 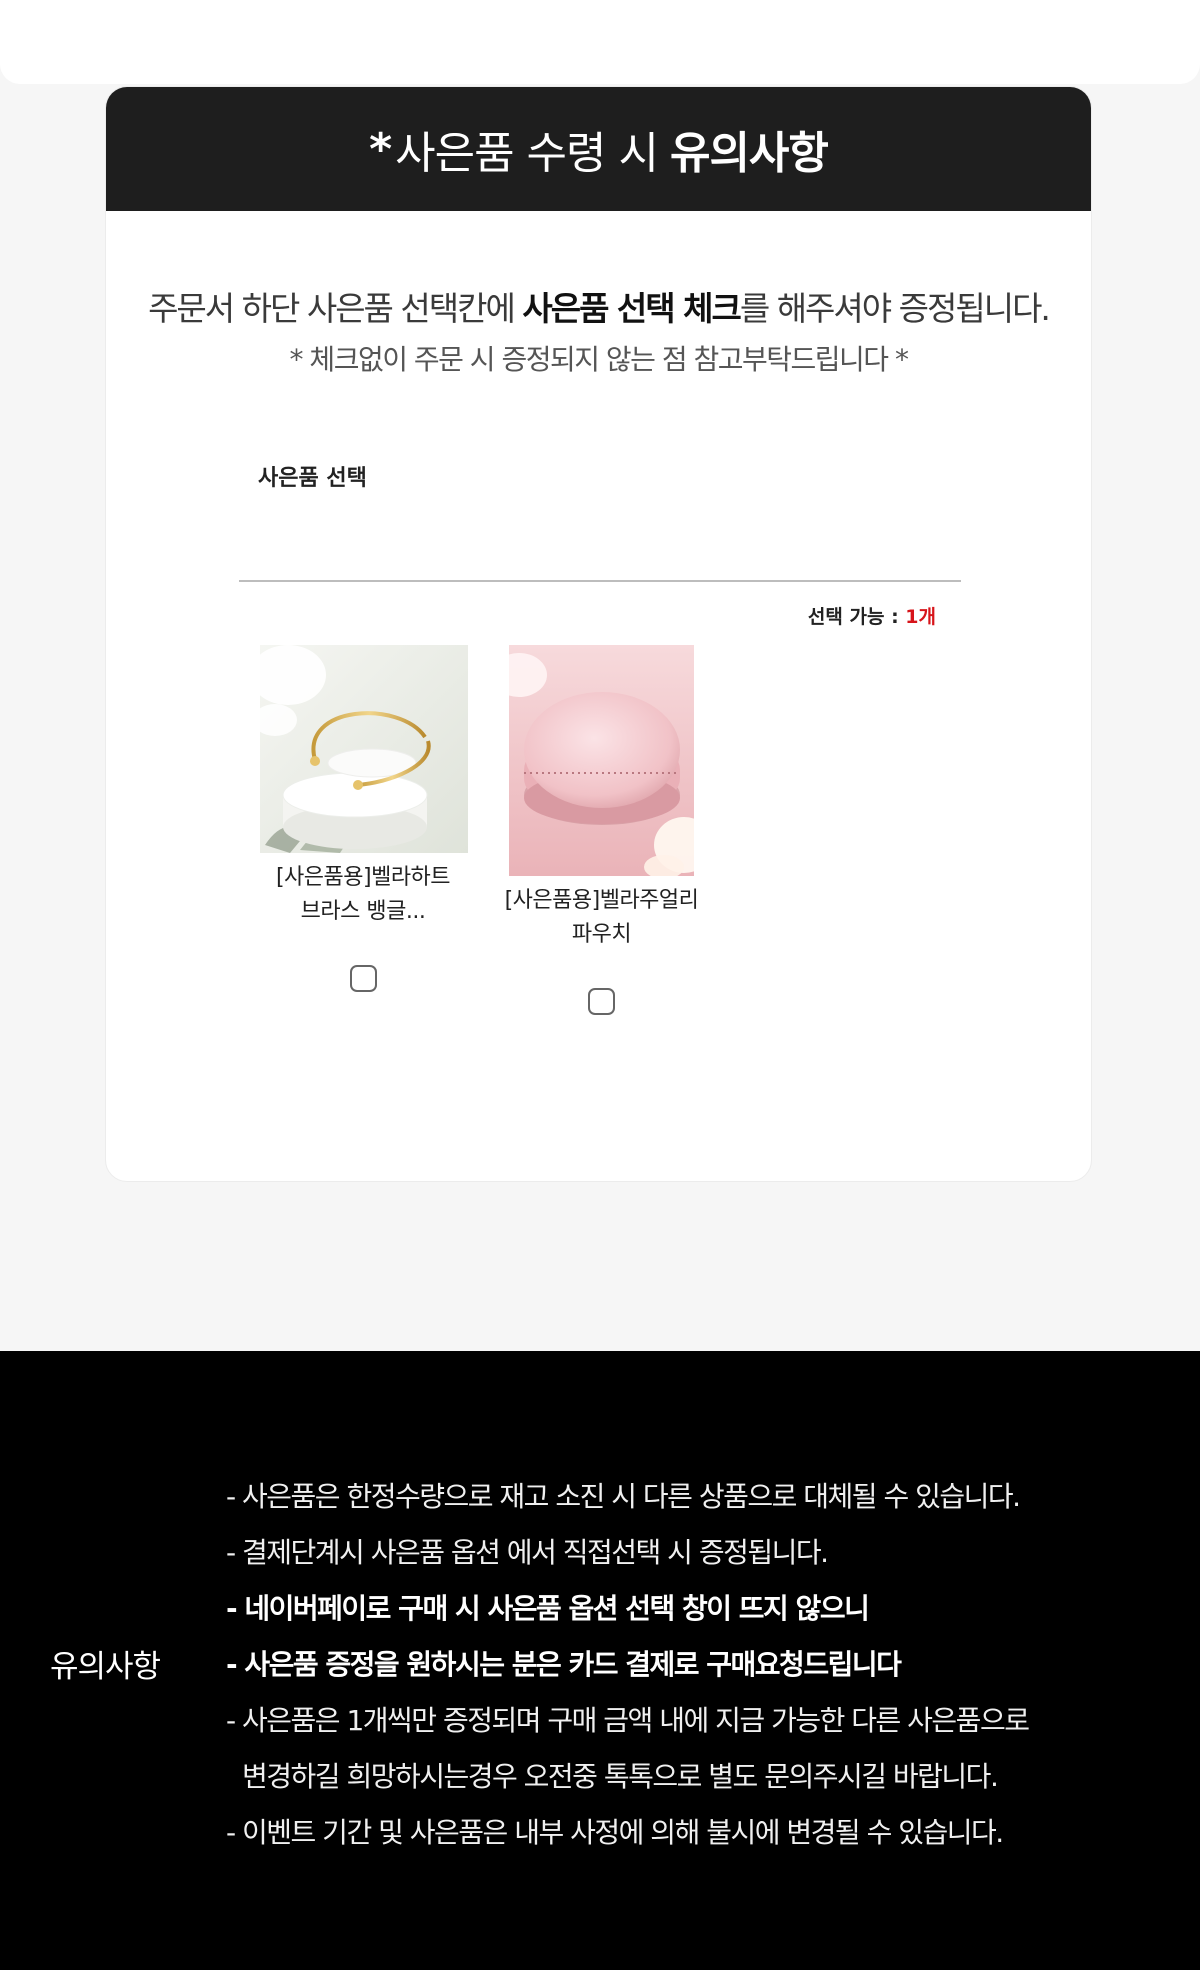 What do you see at coordinates (601, 1001) in the screenshot?
I see `gift-checkbox-pouch` at bounding box center [601, 1001].